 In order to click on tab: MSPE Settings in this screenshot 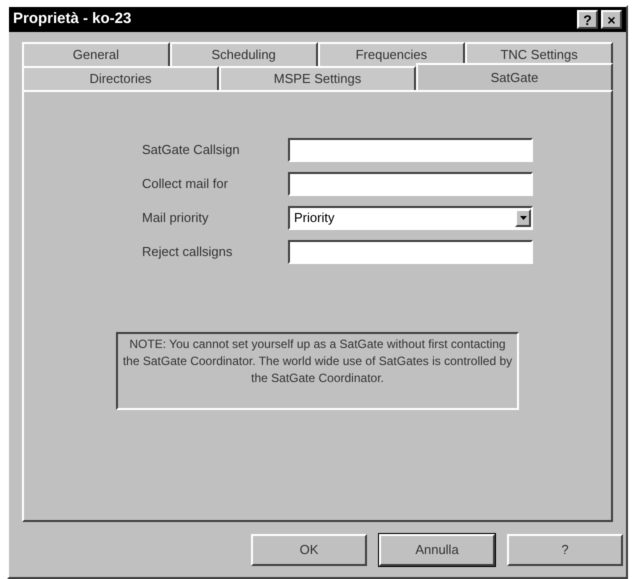, I will do `click(317, 78)`.